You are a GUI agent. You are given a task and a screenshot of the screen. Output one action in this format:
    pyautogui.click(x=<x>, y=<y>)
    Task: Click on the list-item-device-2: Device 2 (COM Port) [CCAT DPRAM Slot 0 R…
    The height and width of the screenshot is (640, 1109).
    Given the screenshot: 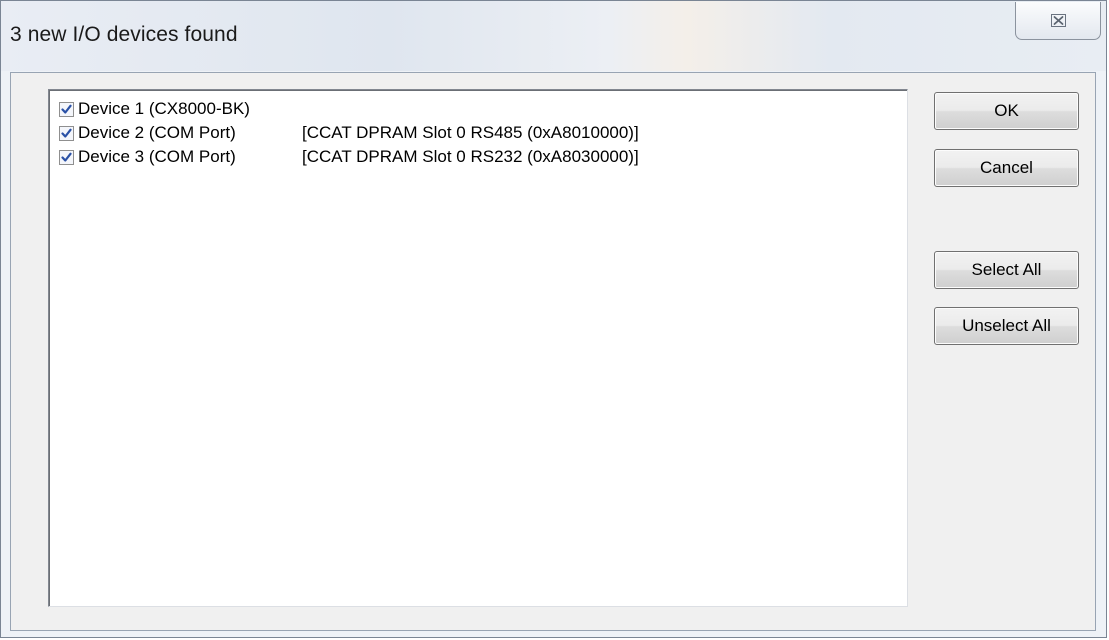 What is the action you would take?
    pyautogui.click(x=349, y=133)
    